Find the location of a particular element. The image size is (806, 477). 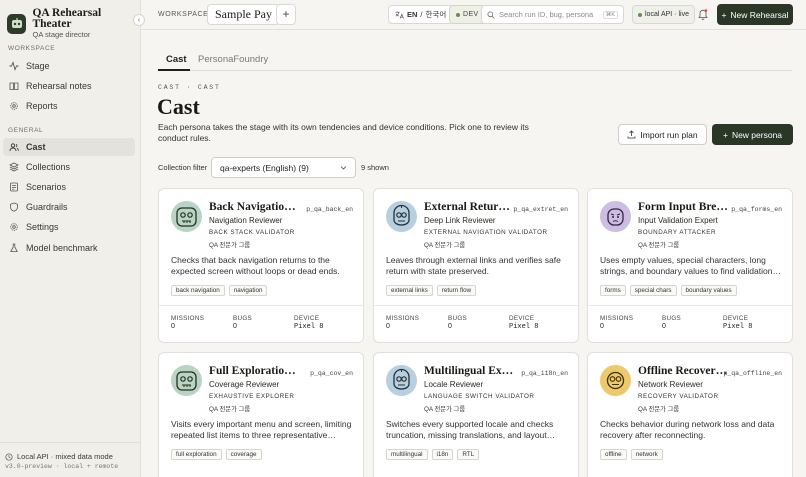

sidebar-item-label: Rehearsal notes is located at coordinates (59, 86).